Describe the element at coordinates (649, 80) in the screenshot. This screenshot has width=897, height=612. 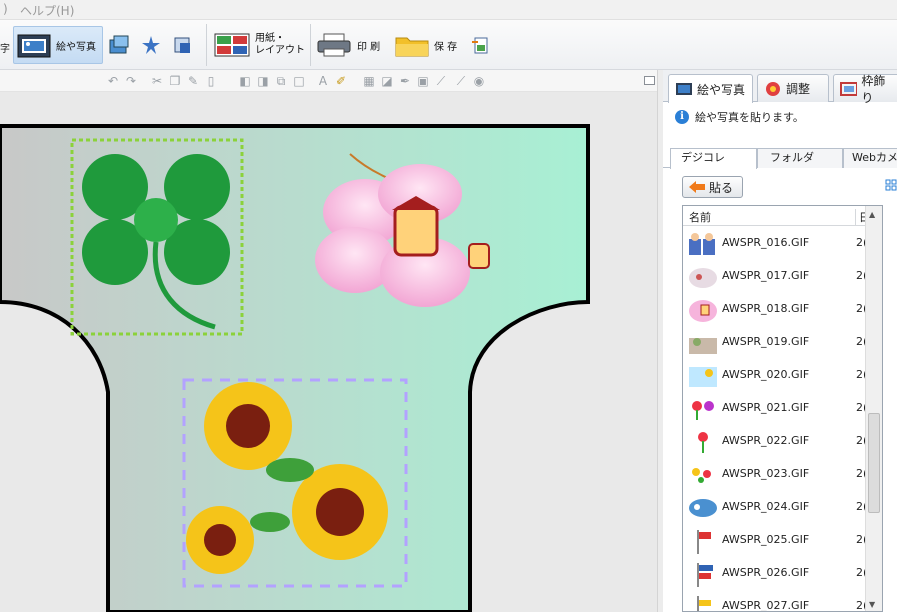
I see `panel-toggle-icon` at that location.